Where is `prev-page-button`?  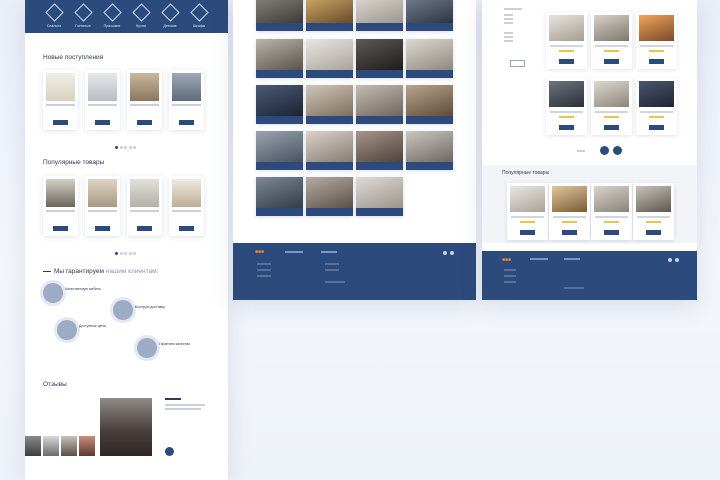
prev-page-button is located at coordinates (604, 150).